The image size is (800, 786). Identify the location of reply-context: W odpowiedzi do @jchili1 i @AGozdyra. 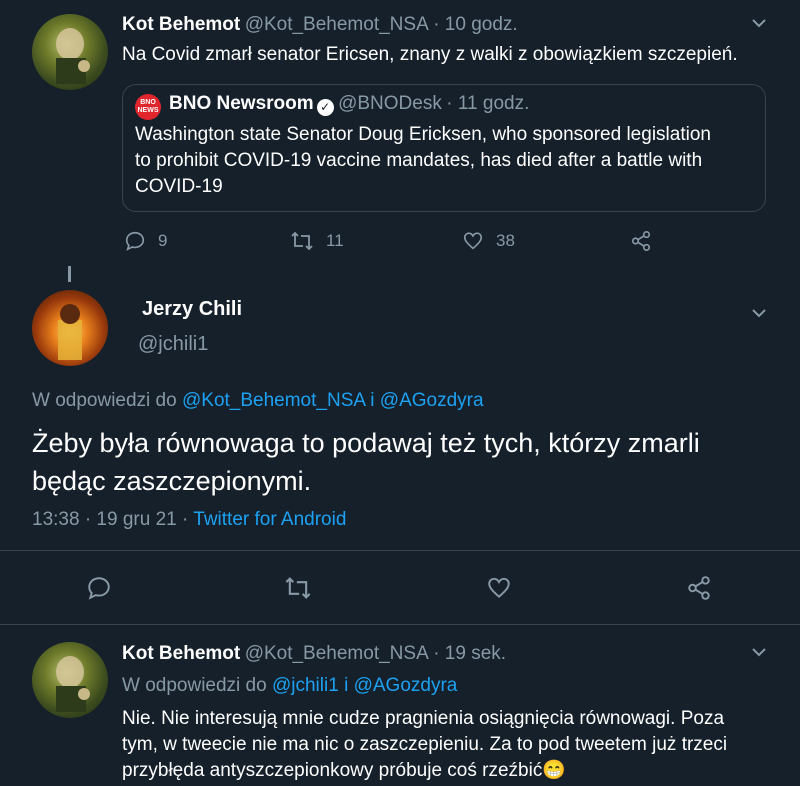
(289, 686).